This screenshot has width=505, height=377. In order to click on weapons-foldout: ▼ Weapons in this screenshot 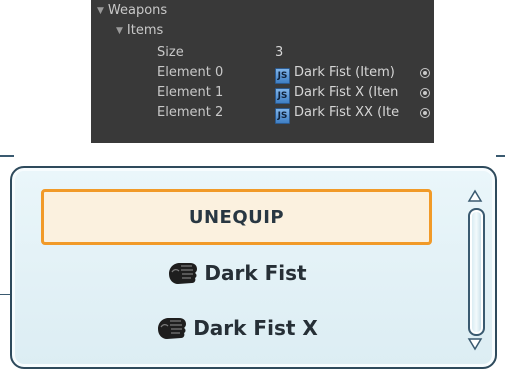, I will do `click(132, 11)`.